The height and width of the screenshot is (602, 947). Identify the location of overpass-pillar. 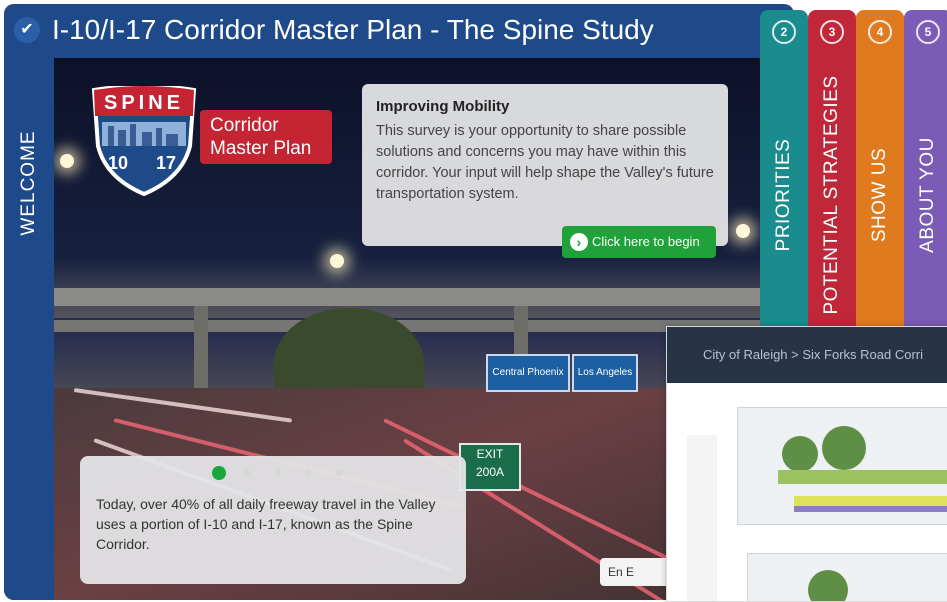
(201, 351).